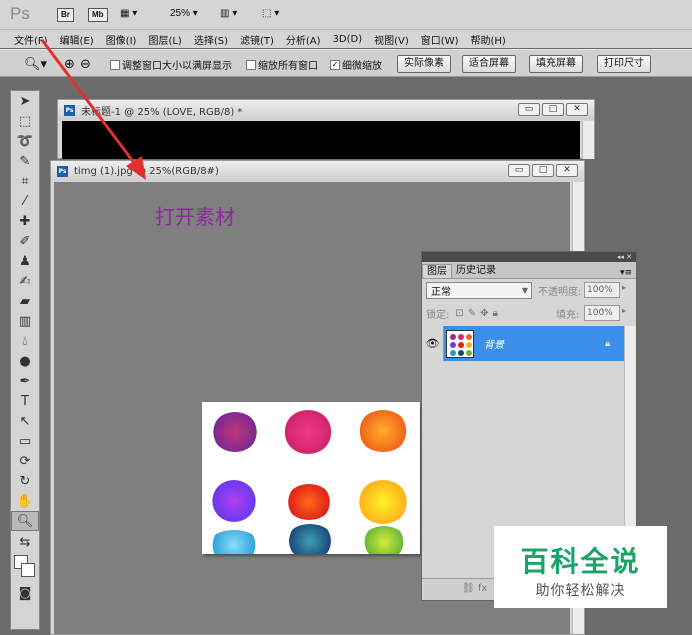 Image resolution: width=692 pixels, height=635 pixels. I want to click on watermark-box: 百科全说 助你轻松解决, so click(580, 567).